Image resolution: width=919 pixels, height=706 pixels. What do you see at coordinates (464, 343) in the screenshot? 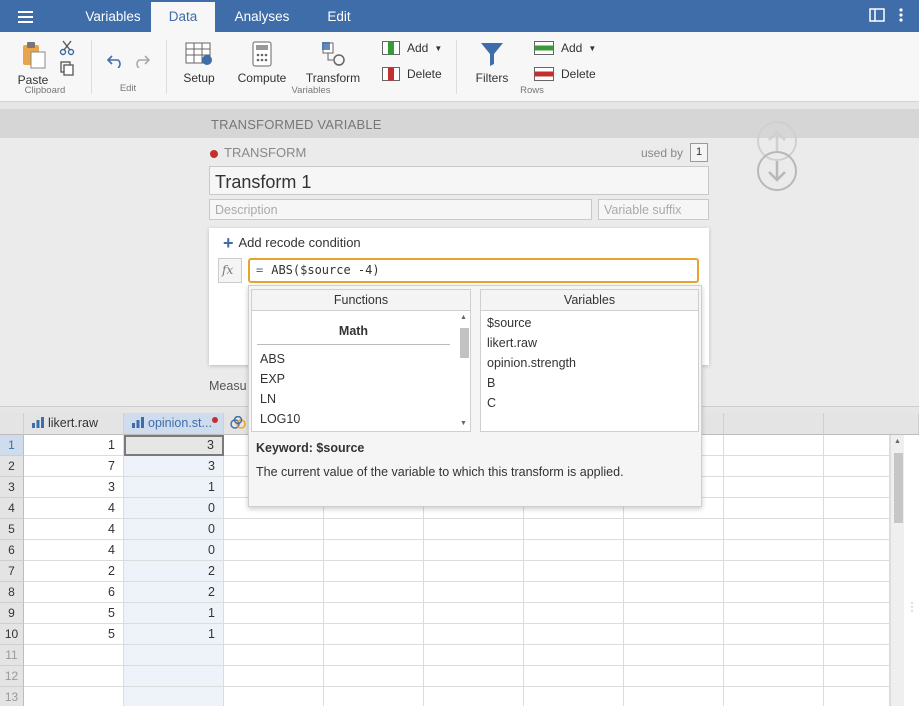
I see `scrollbar-thumb` at bounding box center [464, 343].